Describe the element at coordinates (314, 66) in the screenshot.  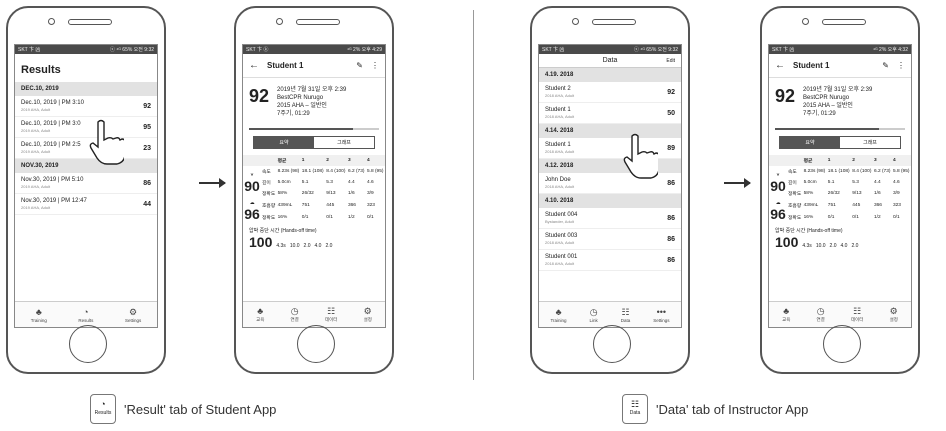
I see `app-bar: ← Student 1 ✎ ⋮` at that location.